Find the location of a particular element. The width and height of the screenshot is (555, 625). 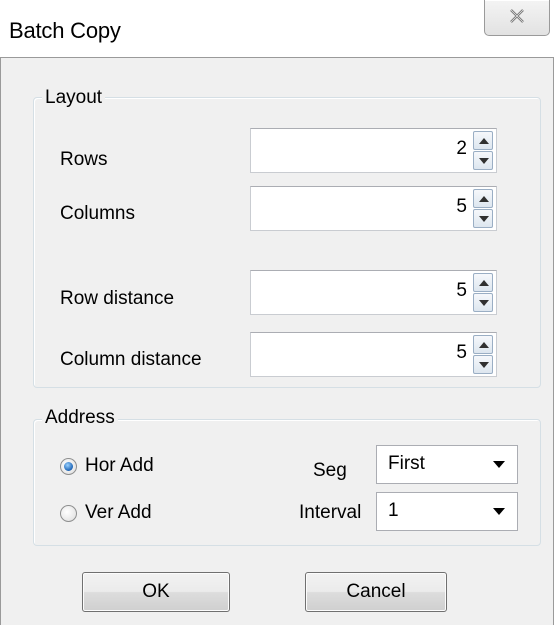

row-distance-label: Row distance is located at coordinates (117, 298).